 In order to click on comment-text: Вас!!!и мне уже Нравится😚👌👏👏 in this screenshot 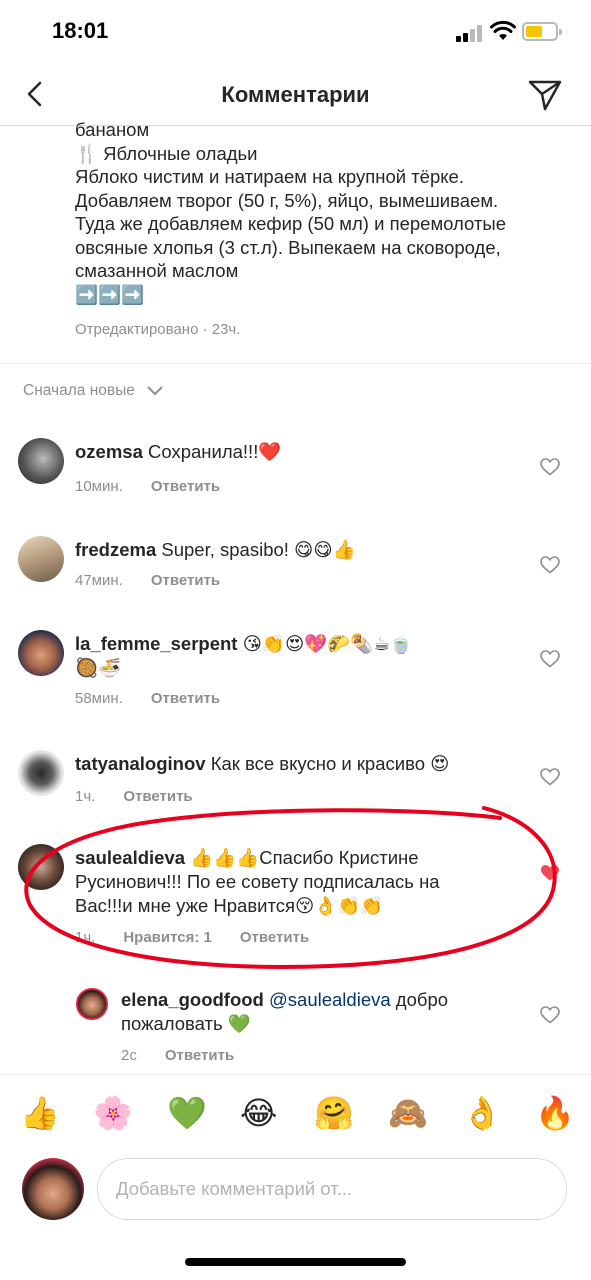, I will do `click(229, 905)`.